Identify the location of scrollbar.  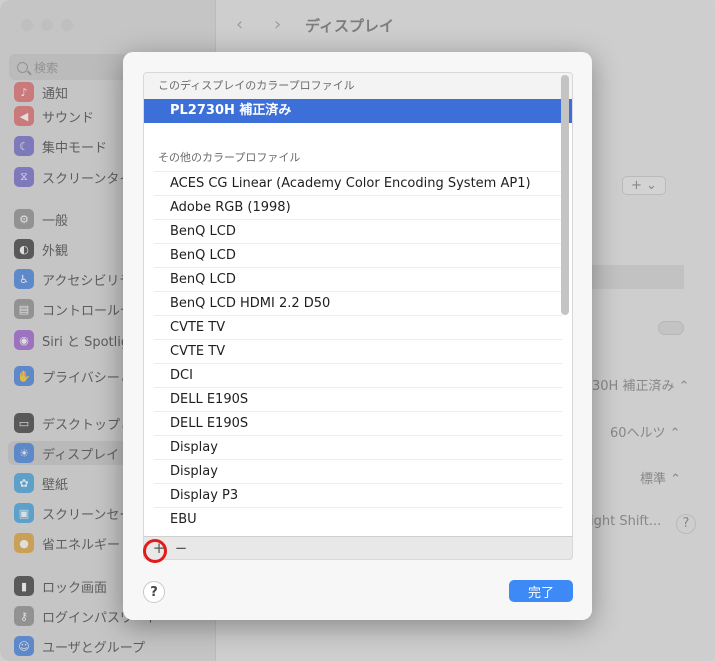
(565, 195).